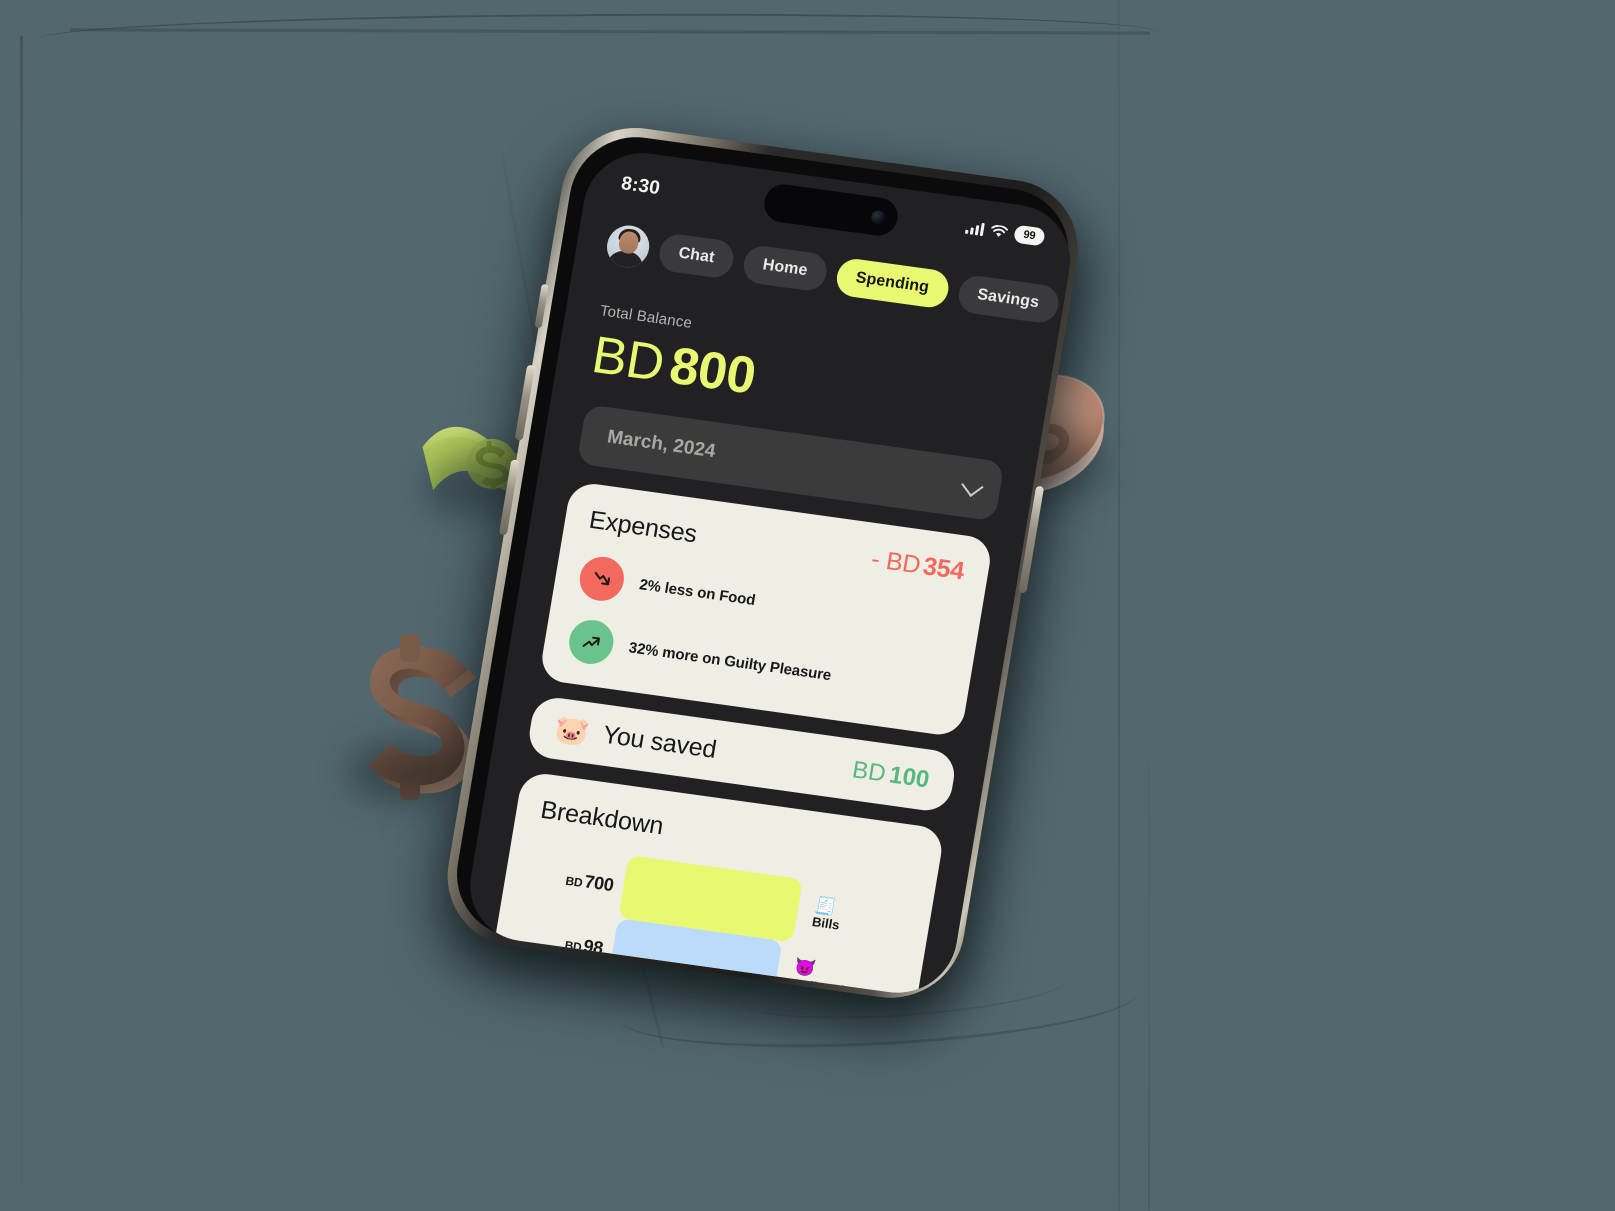 The width and height of the screenshot is (1615, 1211). Describe the element at coordinates (406, 722) in the screenshot. I see `dollar-sign-3d-prop` at that location.